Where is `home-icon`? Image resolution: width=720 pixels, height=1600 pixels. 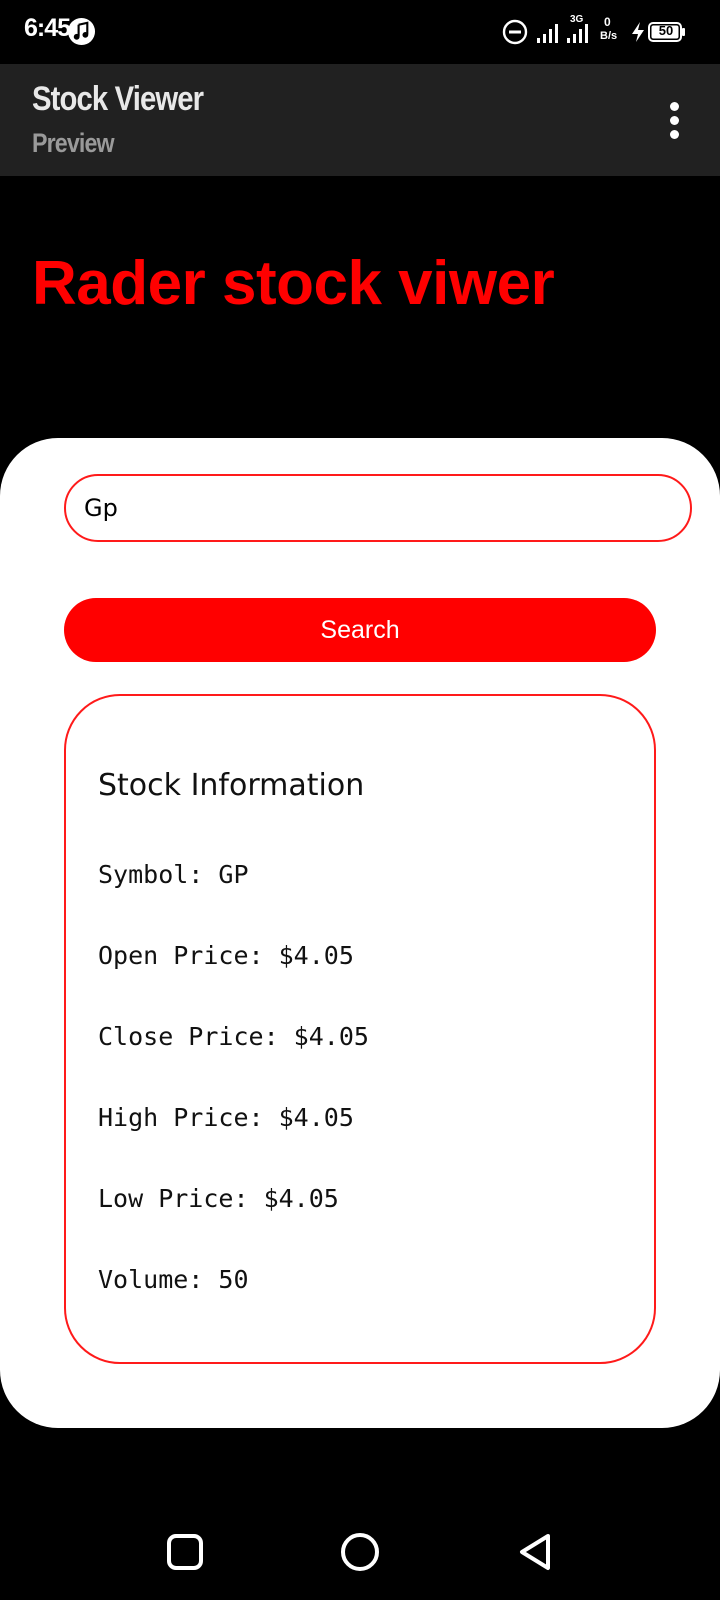
home-icon is located at coordinates (360, 1552).